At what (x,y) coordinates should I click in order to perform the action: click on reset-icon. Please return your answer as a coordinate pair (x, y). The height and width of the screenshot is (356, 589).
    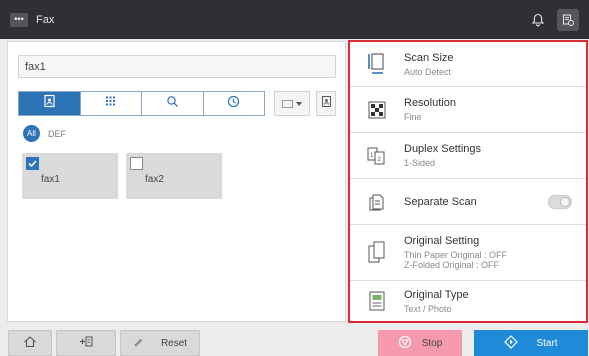
    Looking at the image, I should click on (138, 343).